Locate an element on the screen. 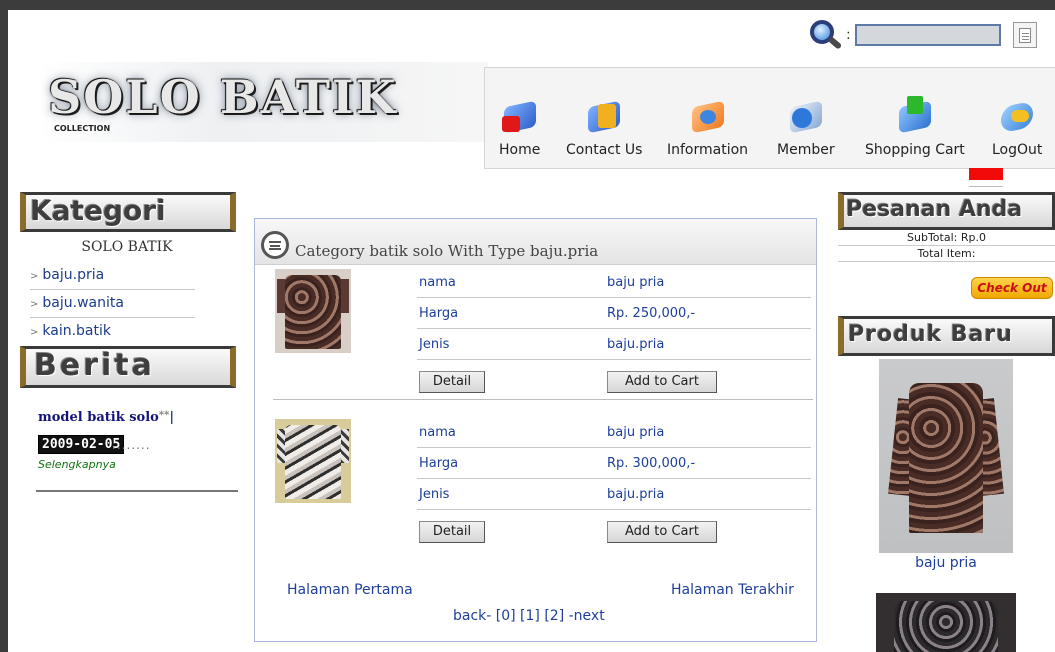 This screenshot has height=652, width=1055. nav-member: Member is located at coordinates (806, 127).